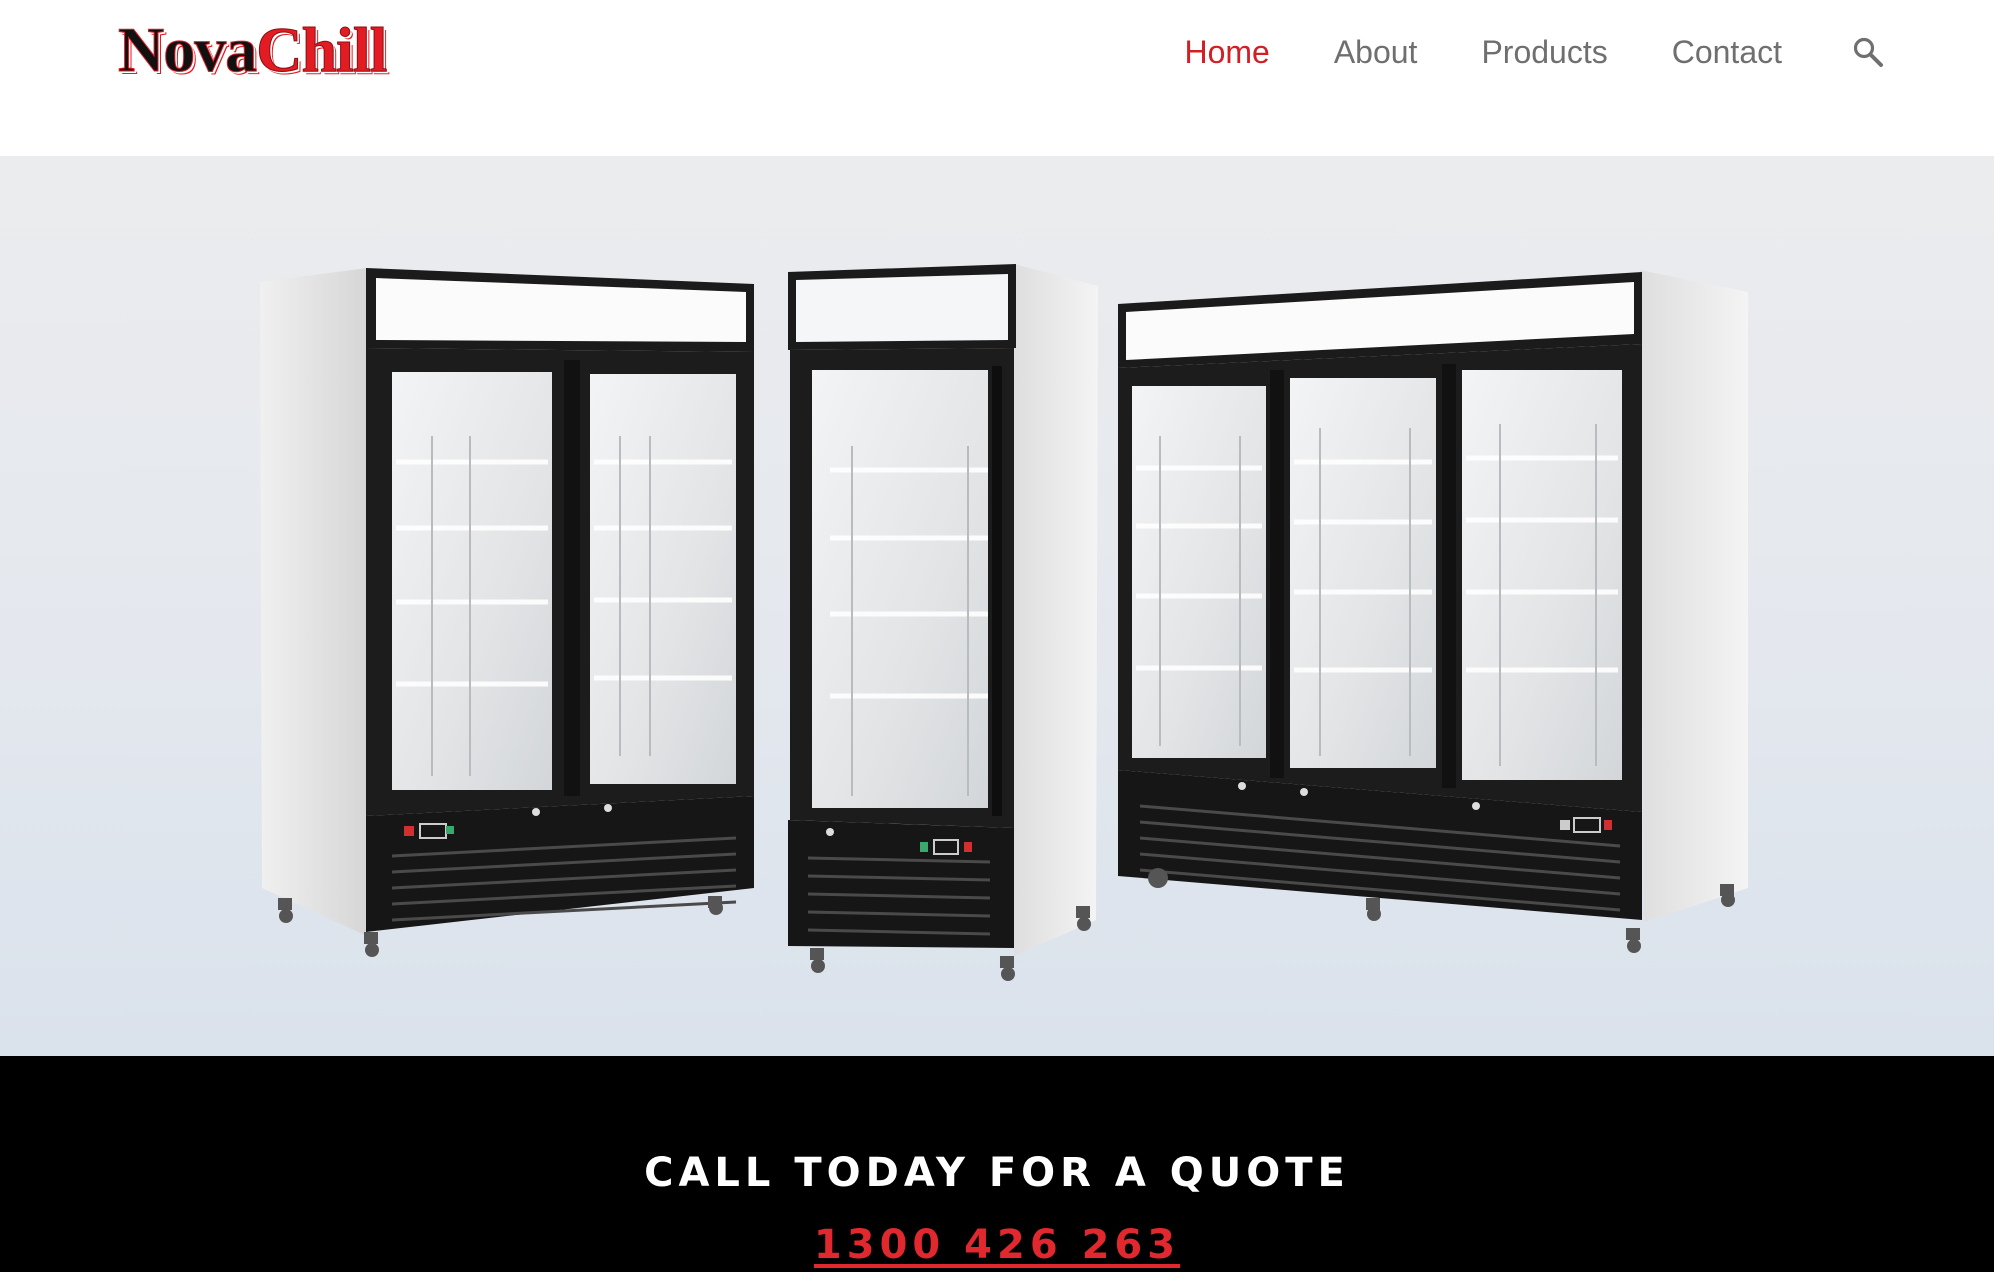  I want to click on nav-home-link: Home, so click(1226, 52).